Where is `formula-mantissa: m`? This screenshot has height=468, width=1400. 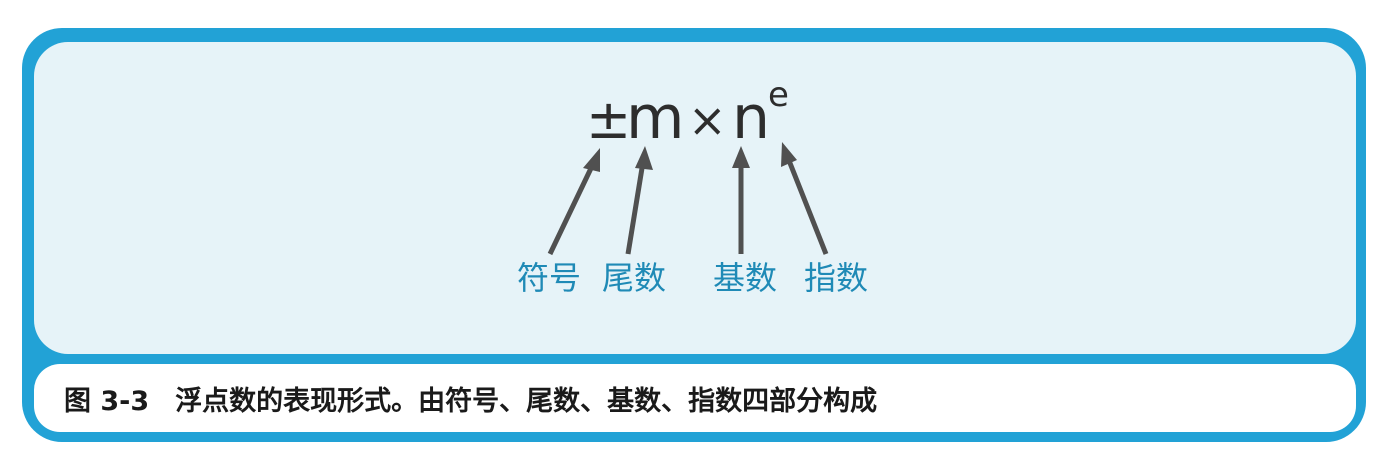 formula-mantissa: m is located at coordinates (655, 118).